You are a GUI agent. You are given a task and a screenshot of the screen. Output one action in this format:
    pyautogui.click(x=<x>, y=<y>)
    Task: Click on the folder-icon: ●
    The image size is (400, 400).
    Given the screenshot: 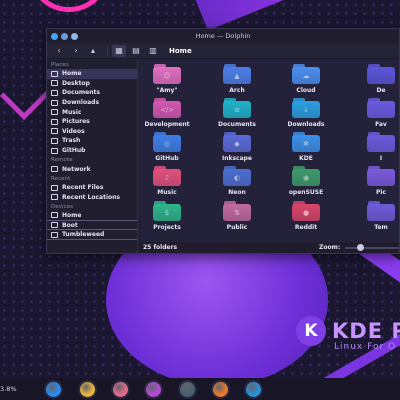 What is the action you would take?
    pyautogui.click(x=306, y=211)
    